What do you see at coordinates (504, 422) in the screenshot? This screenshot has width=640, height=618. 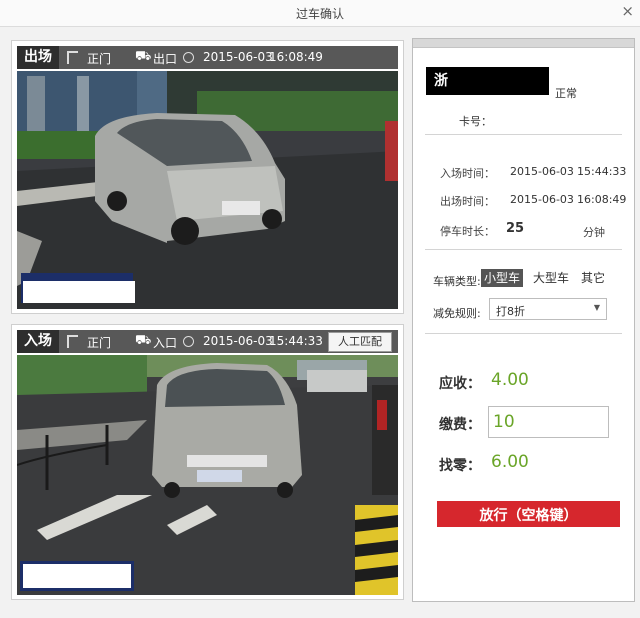 I see `paid-input-value: 10` at bounding box center [504, 422].